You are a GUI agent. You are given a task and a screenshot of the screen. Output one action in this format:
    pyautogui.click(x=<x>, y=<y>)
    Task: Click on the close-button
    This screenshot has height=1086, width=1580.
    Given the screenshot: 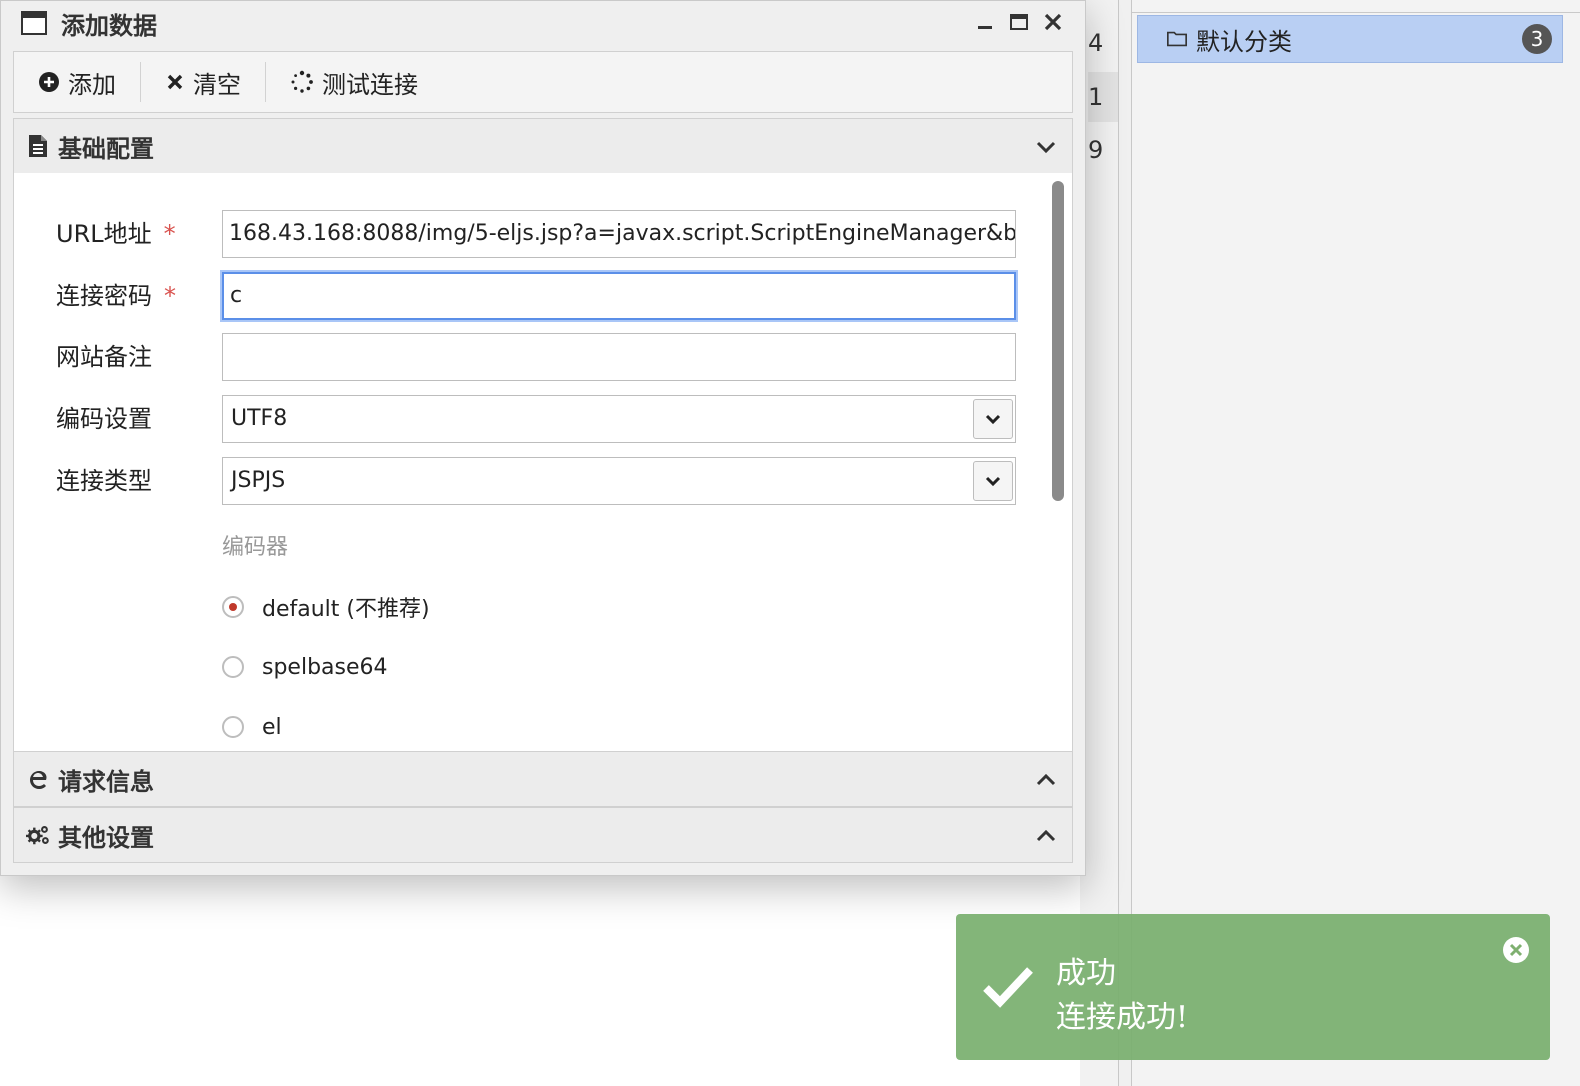 What is the action you would take?
    pyautogui.click(x=1053, y=22)
    